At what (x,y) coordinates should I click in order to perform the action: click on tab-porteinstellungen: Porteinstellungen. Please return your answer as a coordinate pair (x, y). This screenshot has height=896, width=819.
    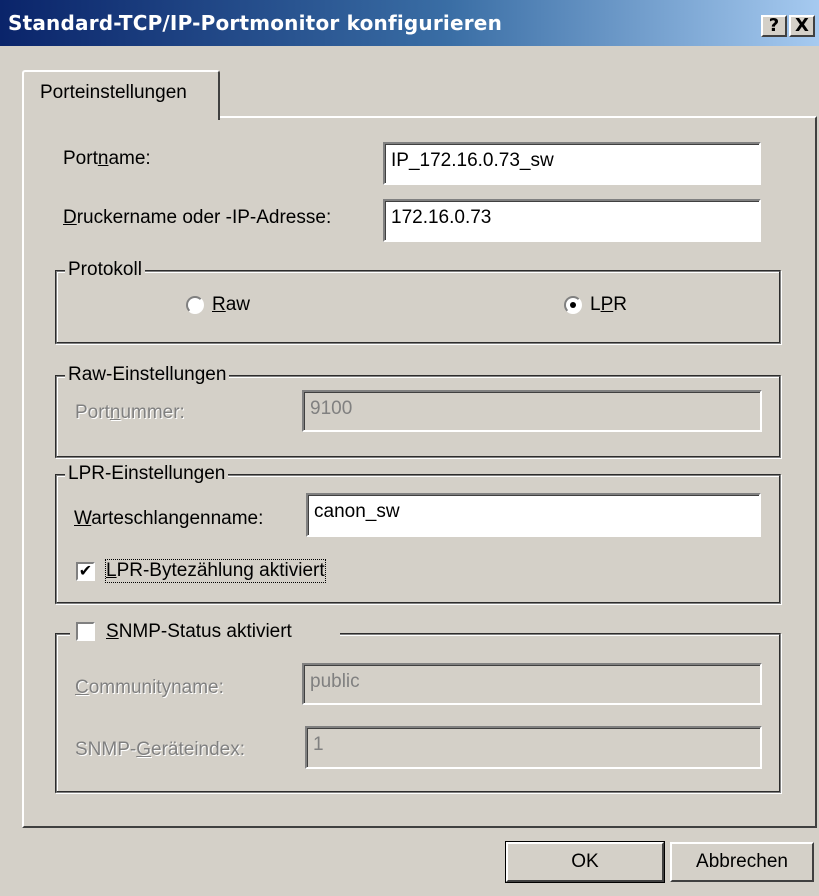
    Looking at the image, I should click on (121, 95).